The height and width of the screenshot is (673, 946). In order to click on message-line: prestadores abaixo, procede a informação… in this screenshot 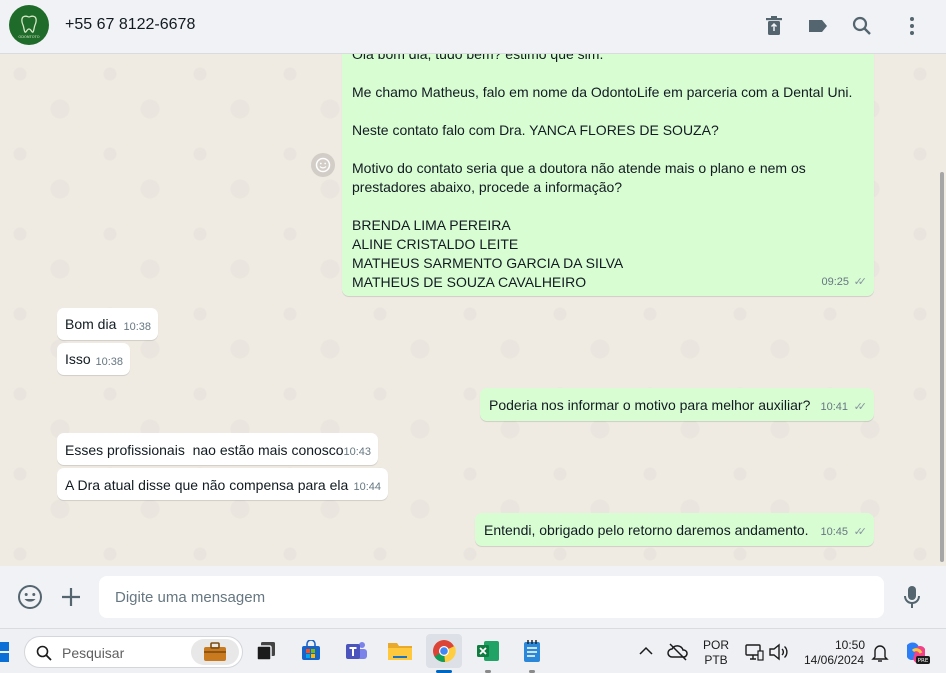, I will do `click(487, 187)`.